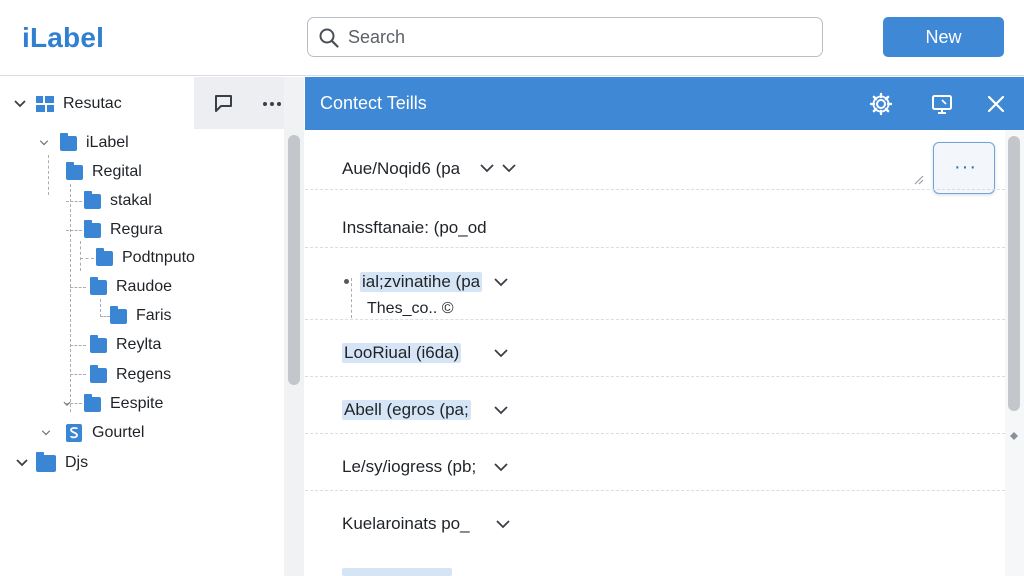 The height and width of the screenshot is (576, 1024). What do you see at coordinates (402, 353) in the screenshot?
I see `field-label: LooRiual (i6da)` at bounding box center [402, 353].